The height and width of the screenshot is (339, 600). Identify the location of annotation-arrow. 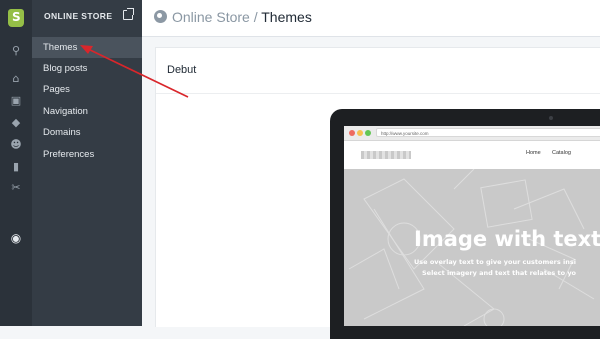
(134, 71).